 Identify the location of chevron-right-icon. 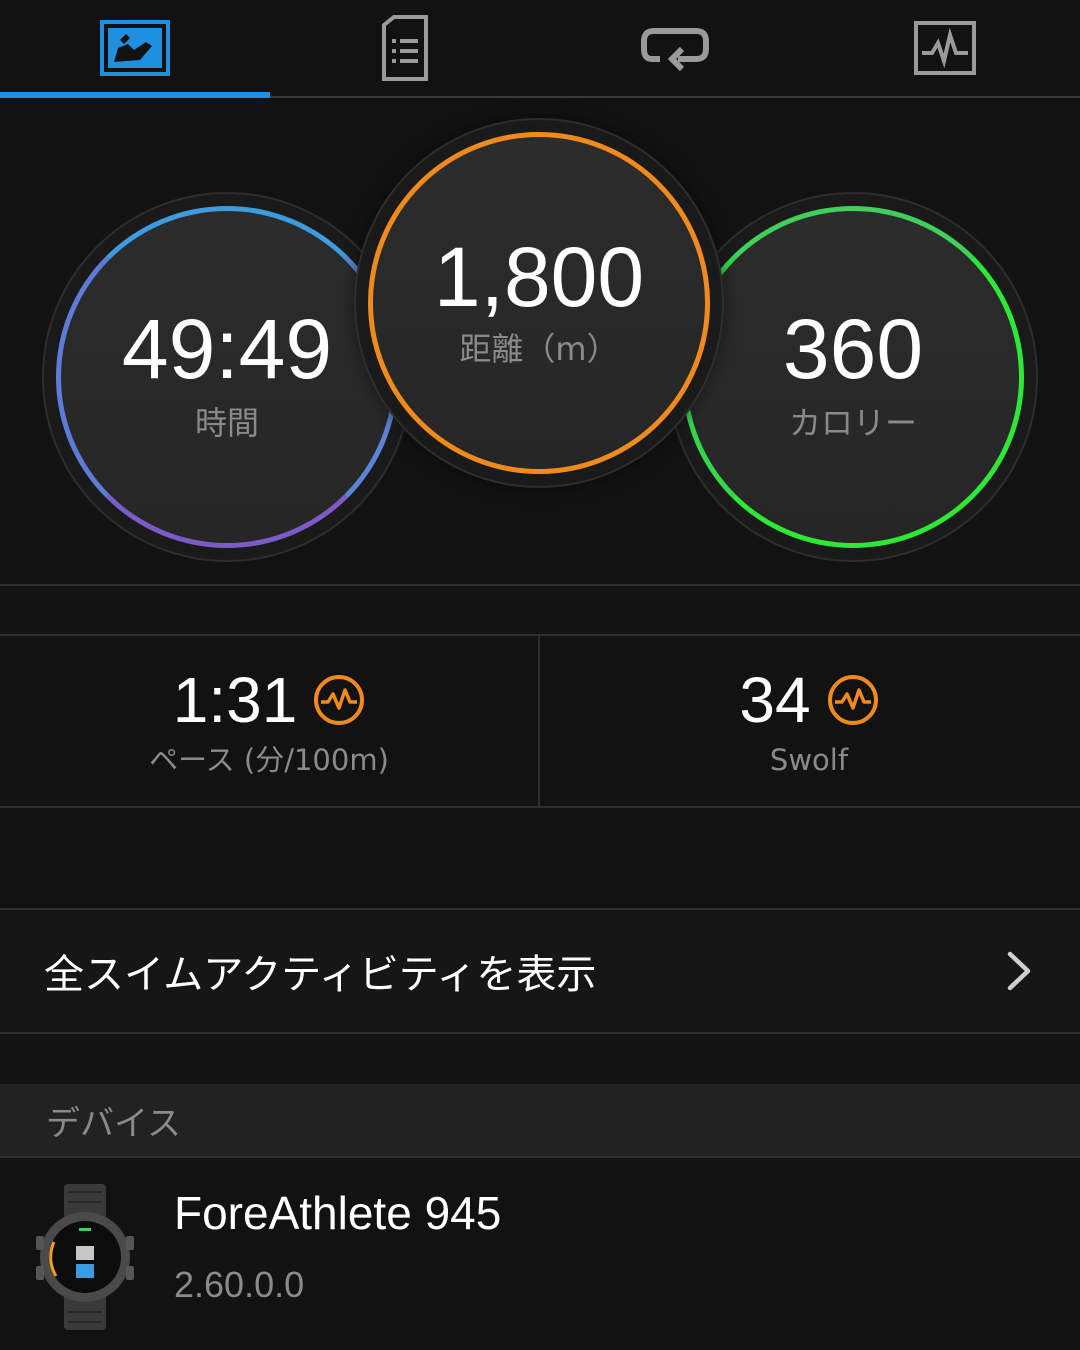
(1019, 971).